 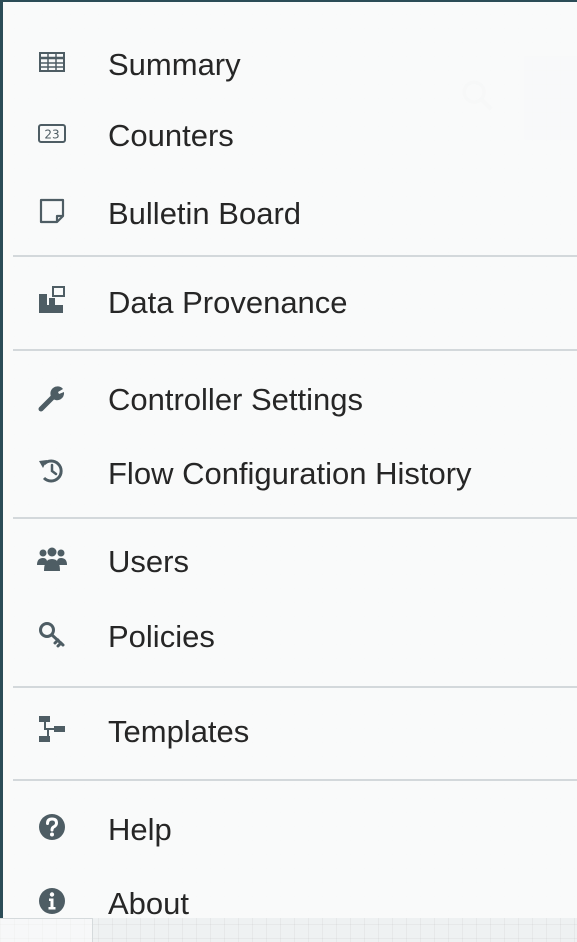 What do you see at coordinates (52, 300) in the screenshot?
I see `provenance-icon` at bounding box center [52, 300].